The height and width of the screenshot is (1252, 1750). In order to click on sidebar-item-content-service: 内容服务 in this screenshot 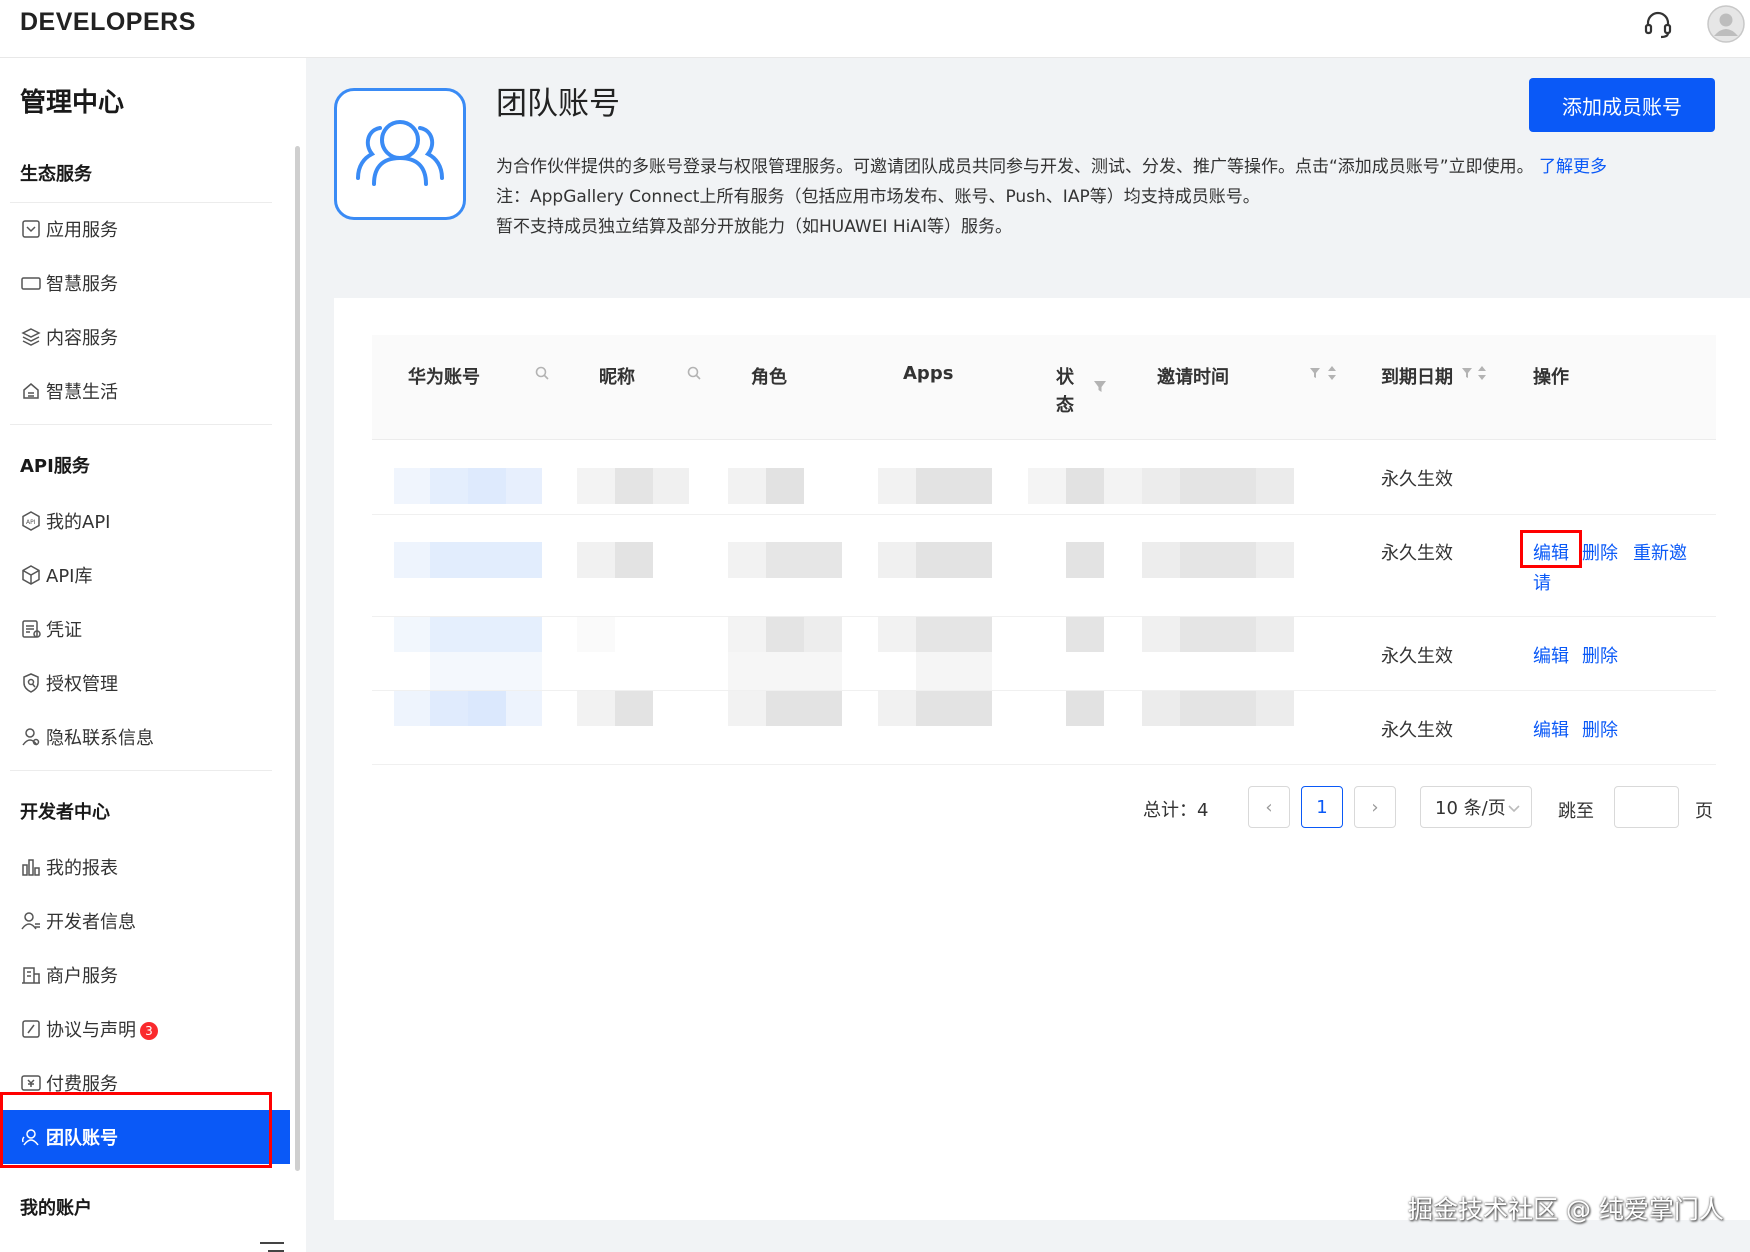, I will do `click(145, 337)`.